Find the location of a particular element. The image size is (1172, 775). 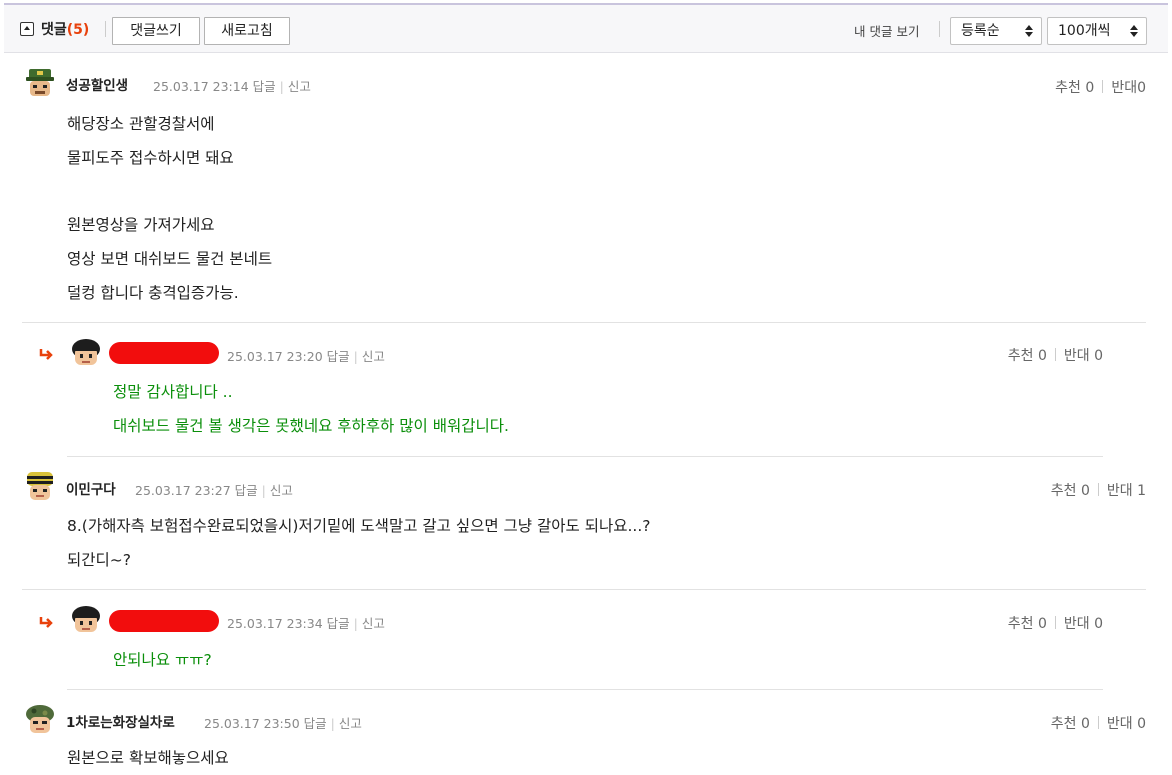

comment-text-line: 원본으로 확보해놓으세요 is located at coordinates (148, 758).